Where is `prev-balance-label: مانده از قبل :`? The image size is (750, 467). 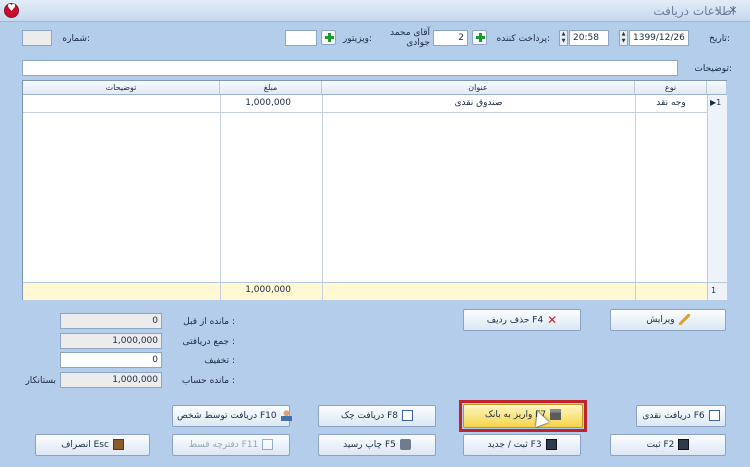
prev-balance-label: مانده از قبل : is located at coordinates (209, 322).